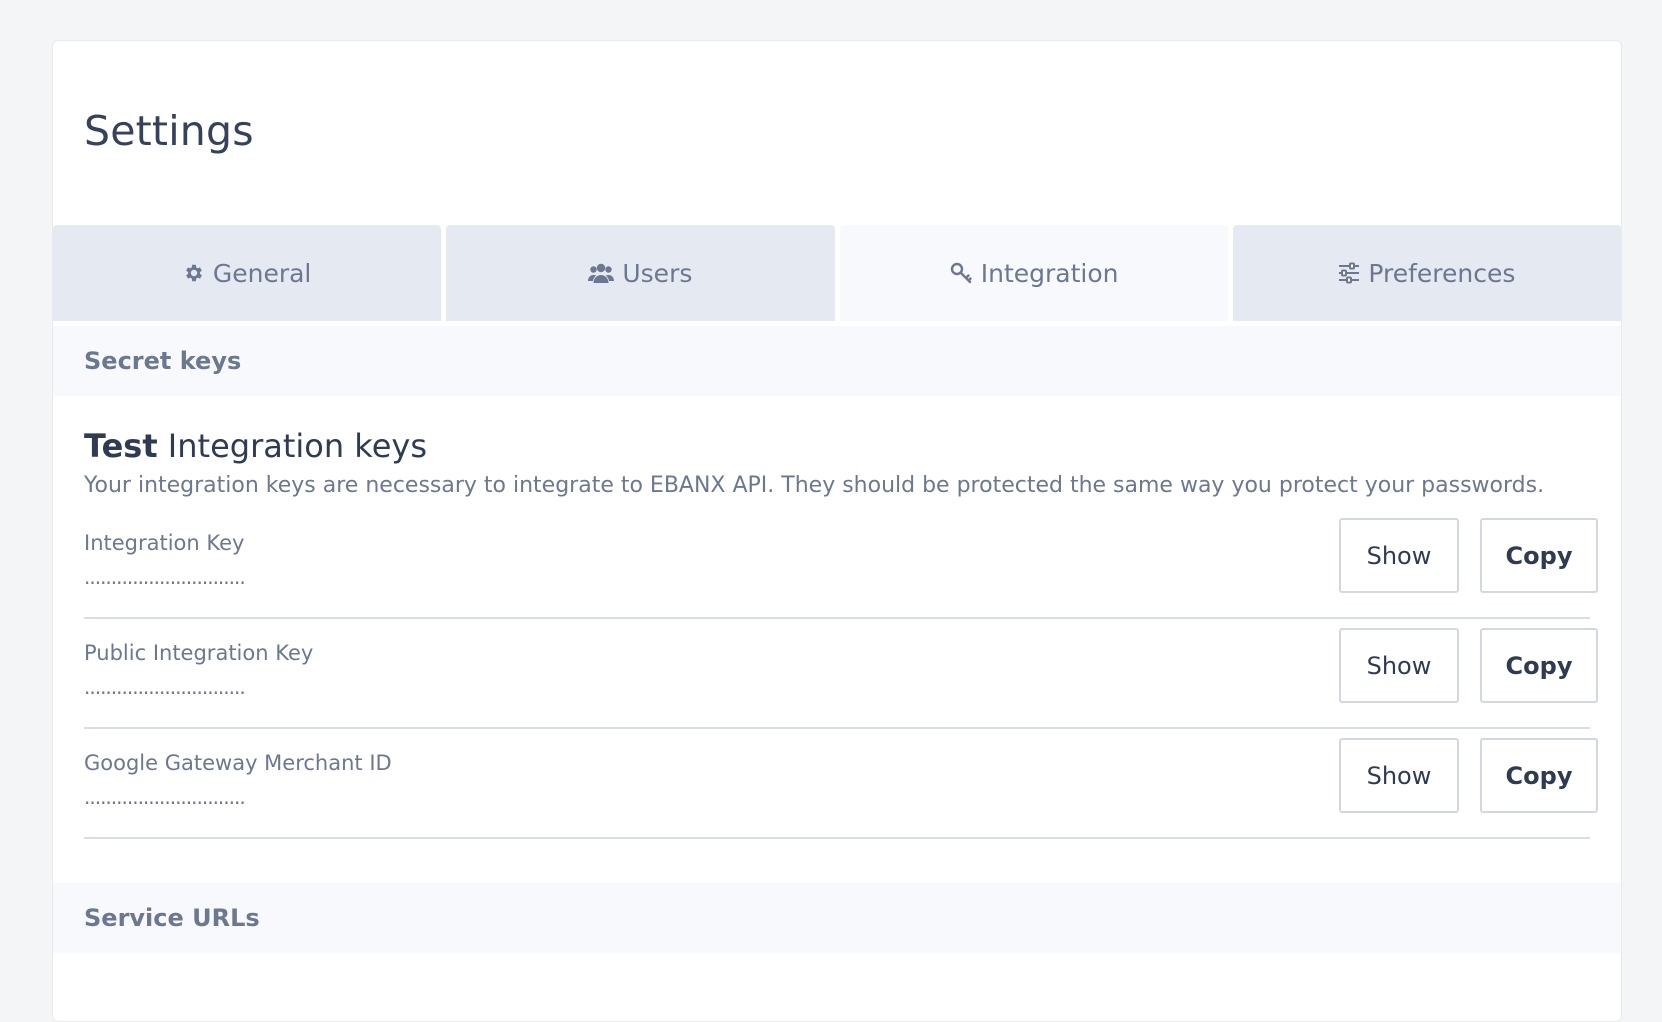 This screenshot has width=1662, height=1022. I want to click on tab-integration: Integration, so click(1033, 273).